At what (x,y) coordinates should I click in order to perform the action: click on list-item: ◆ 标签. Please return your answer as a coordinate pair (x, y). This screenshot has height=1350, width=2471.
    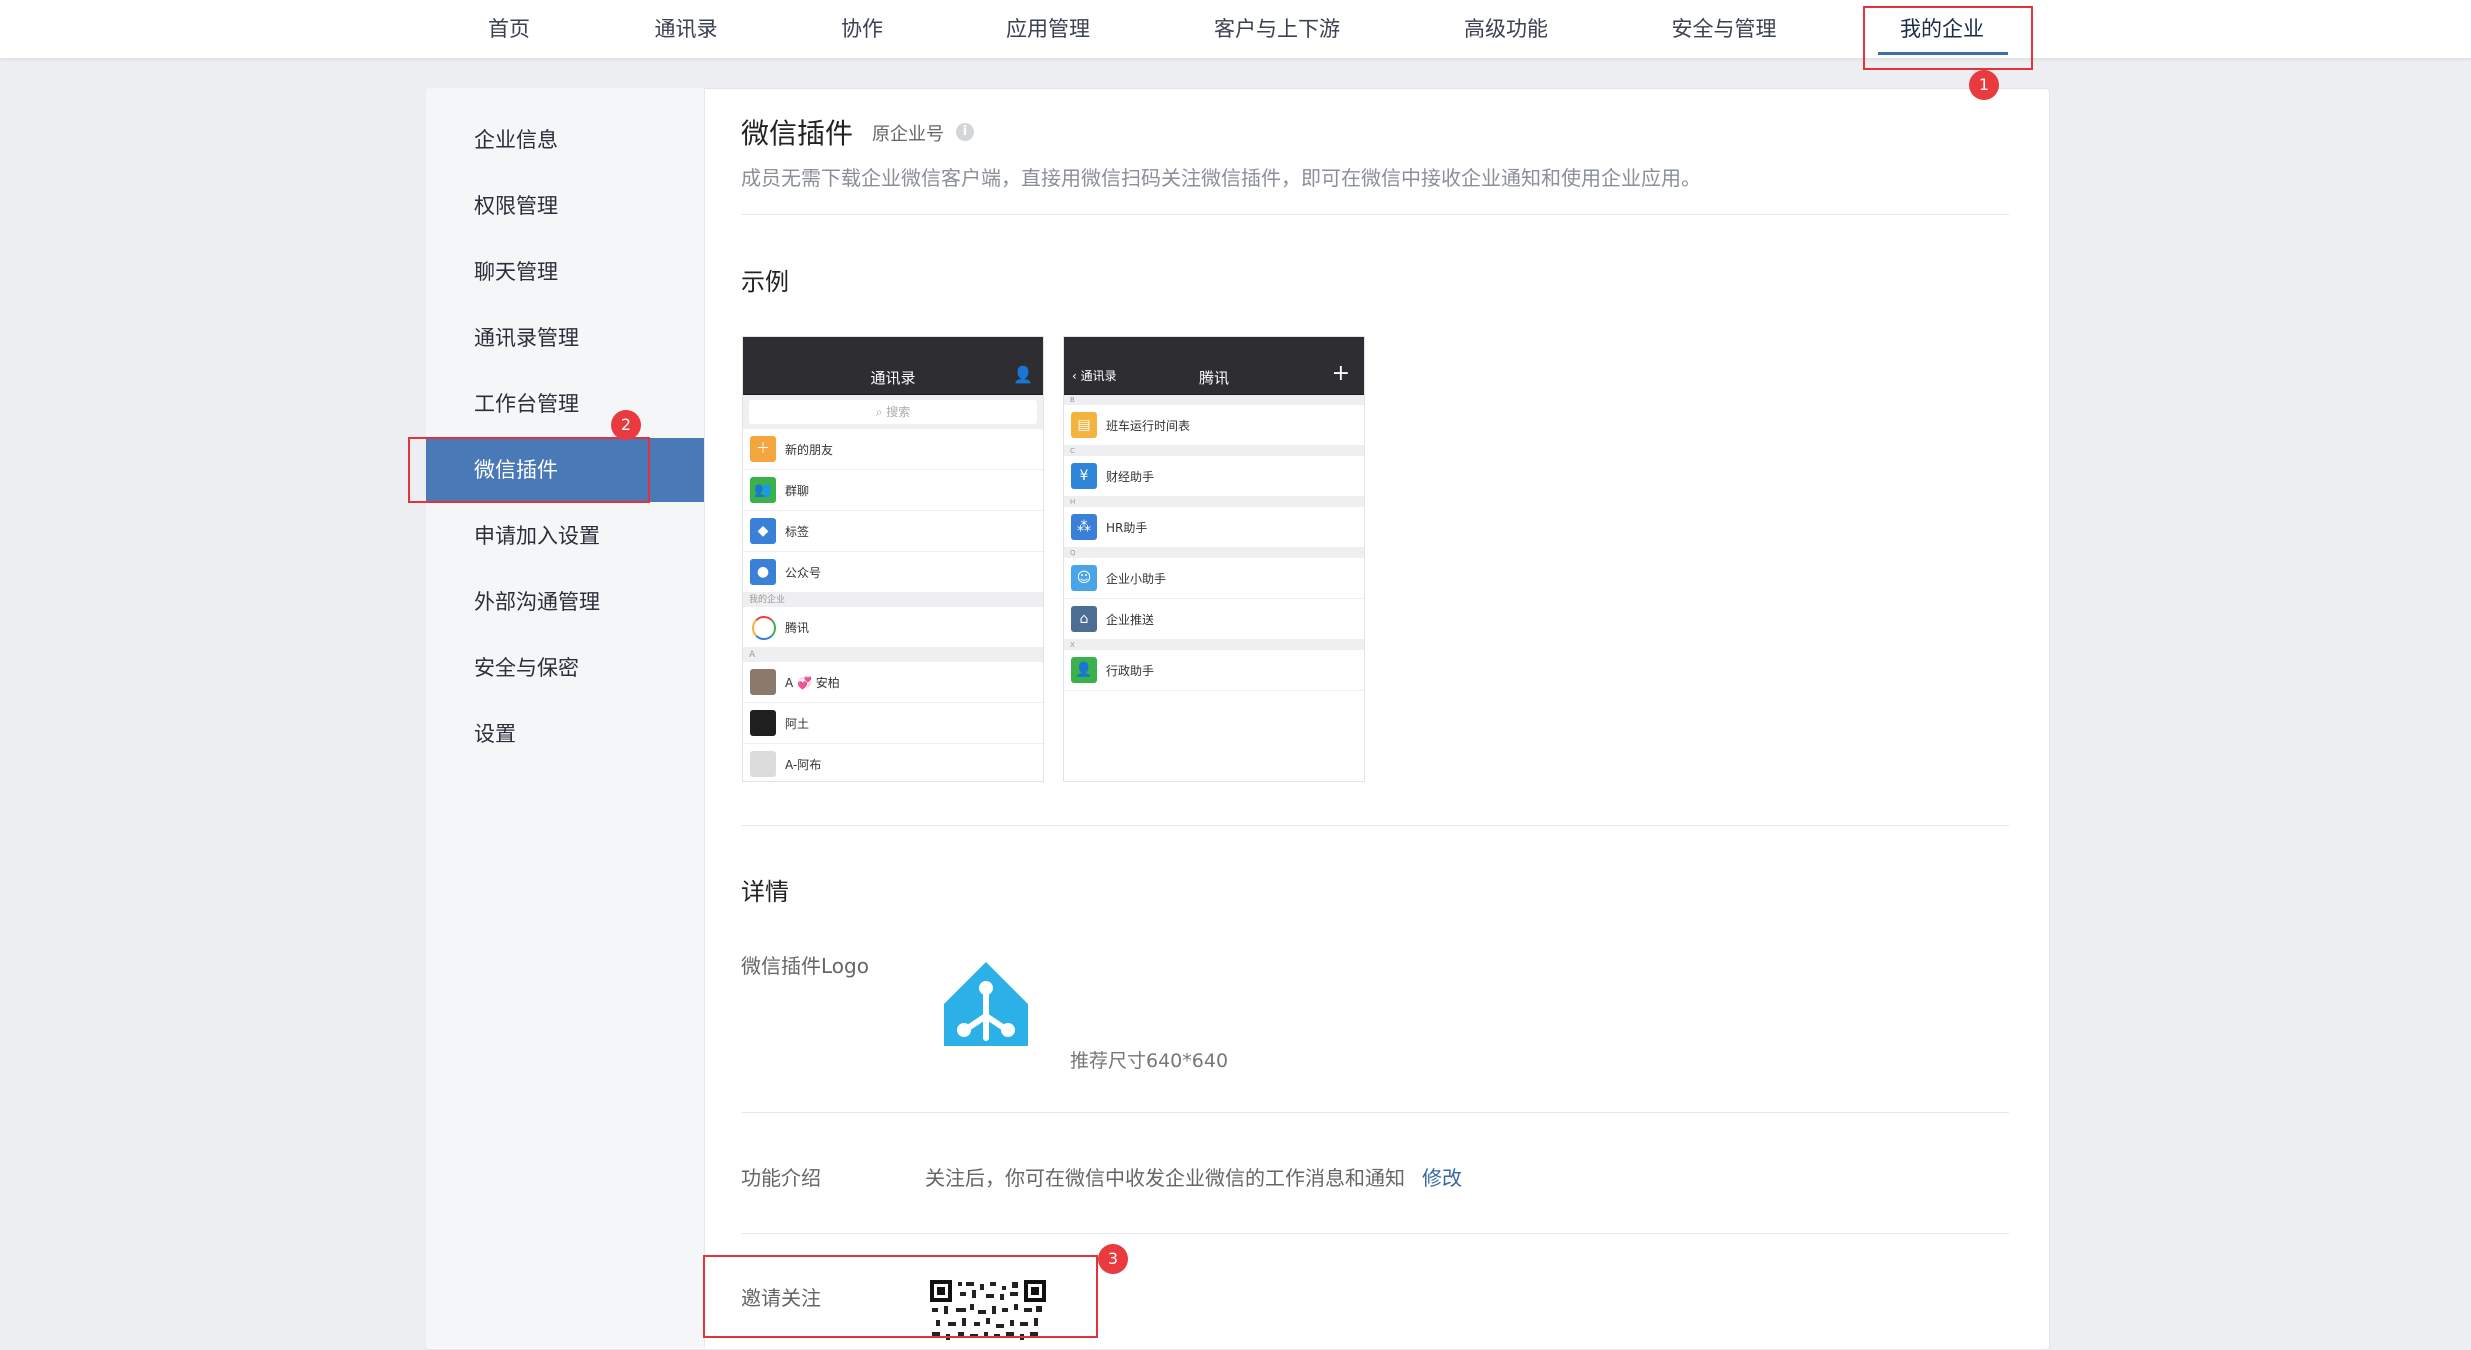
    Looking at the image, I should click on (893, 531).